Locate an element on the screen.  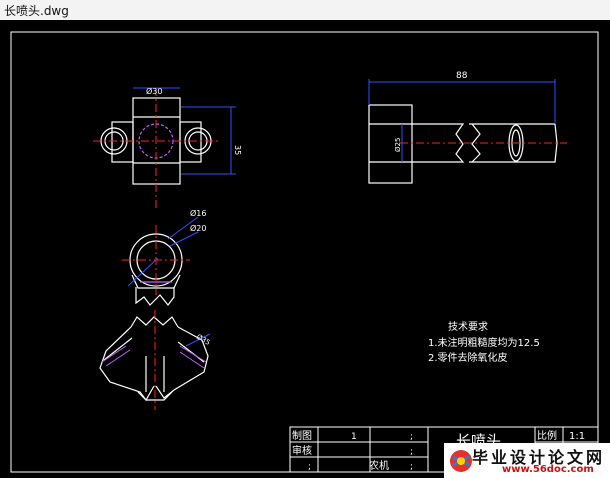
title-check-label: 审核 is located at coordinates (302, 450).